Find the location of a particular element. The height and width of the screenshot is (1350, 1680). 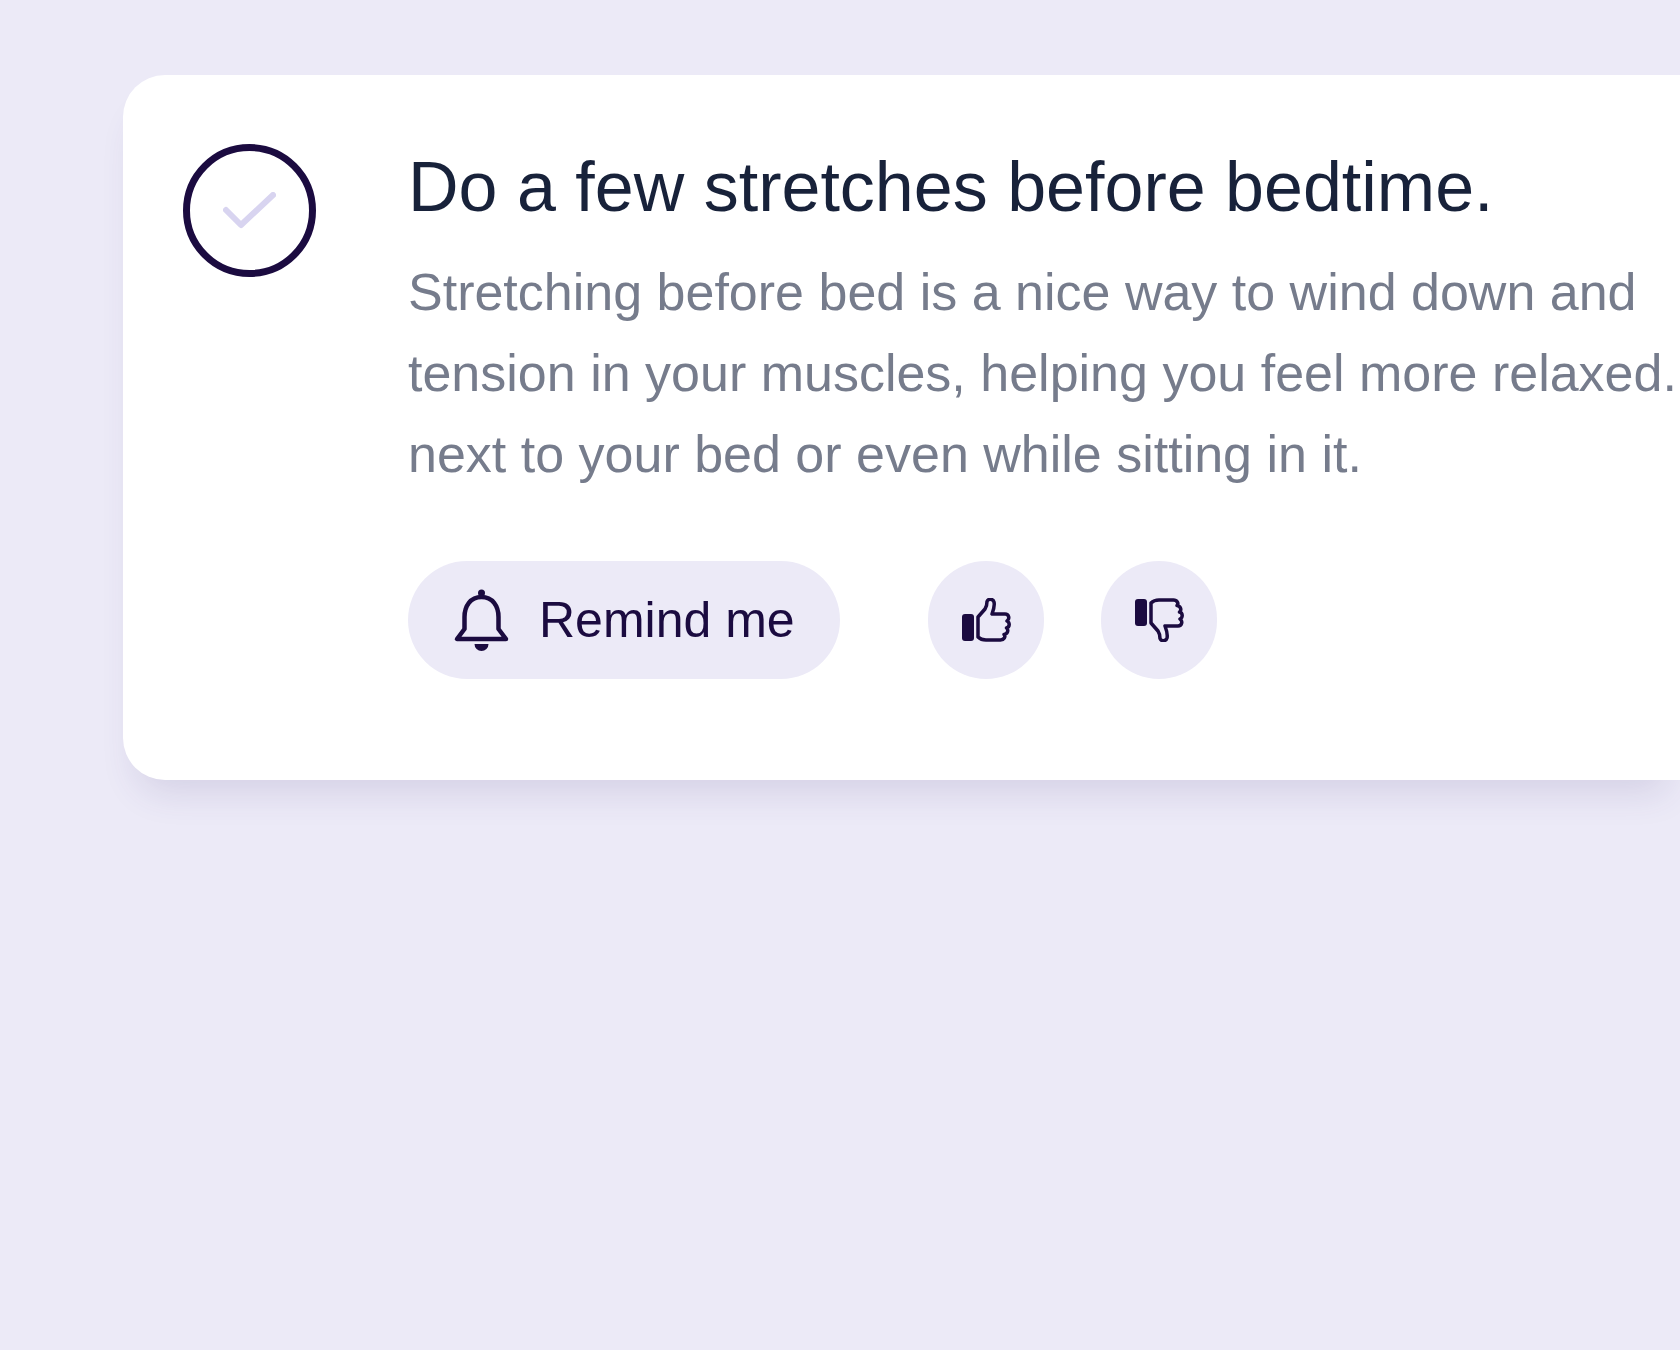

task-description: Stretching before bed is a nice way to wind down and tension in your muscles, helping you feel more relaxed. next to your bed or even while sitting in it. is located at coordinates (1042, 373).